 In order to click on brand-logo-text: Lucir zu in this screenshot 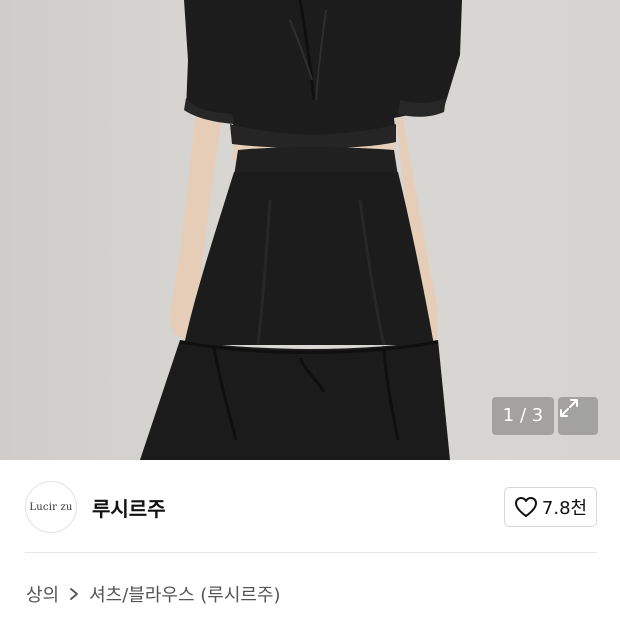, I will do `click(51, 507)`.